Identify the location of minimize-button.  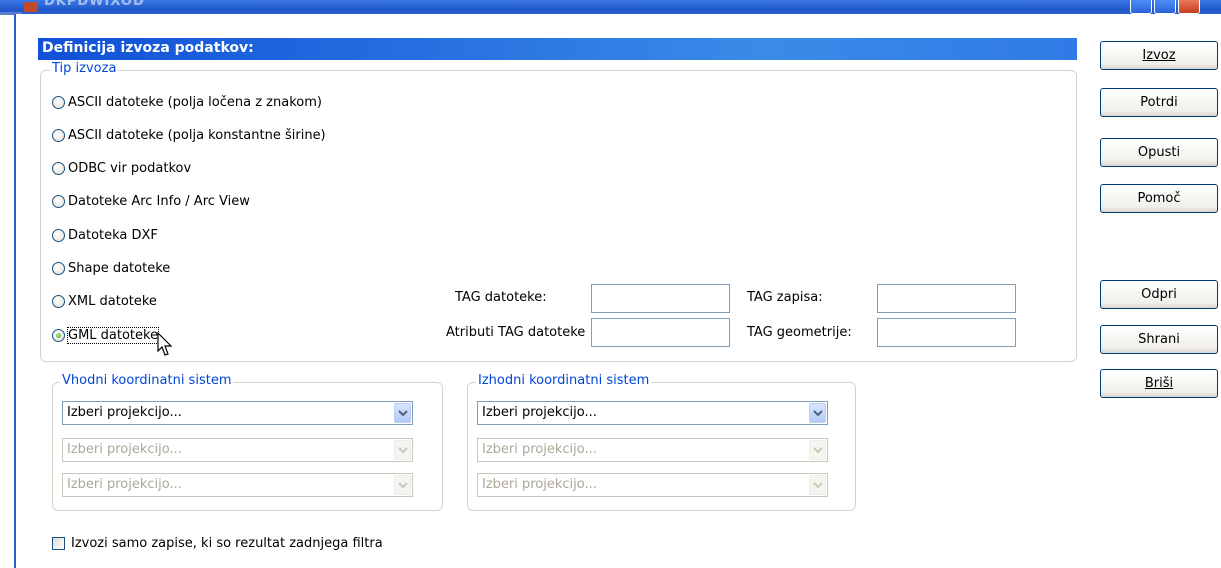
(1141, 7).